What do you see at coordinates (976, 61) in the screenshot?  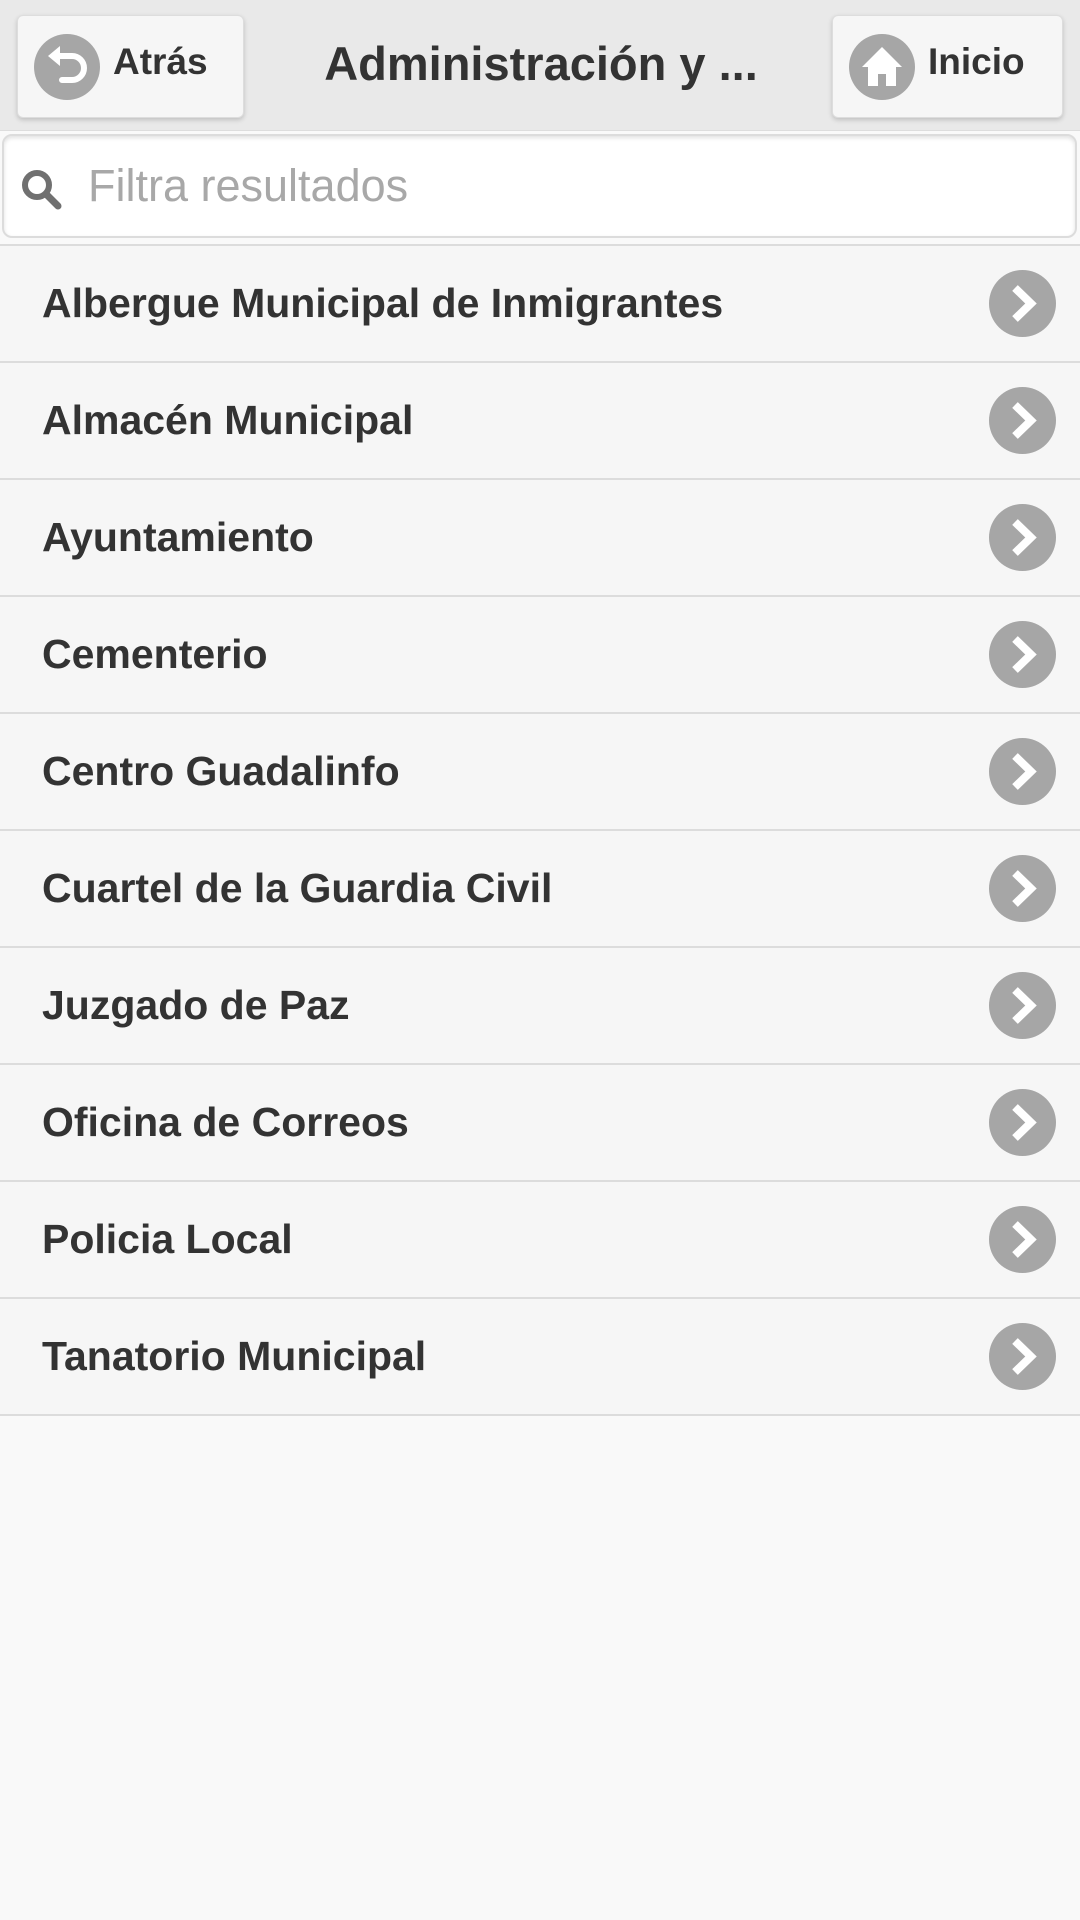 I see `home-button-label: Inicio` at bounding box center [976, 61].